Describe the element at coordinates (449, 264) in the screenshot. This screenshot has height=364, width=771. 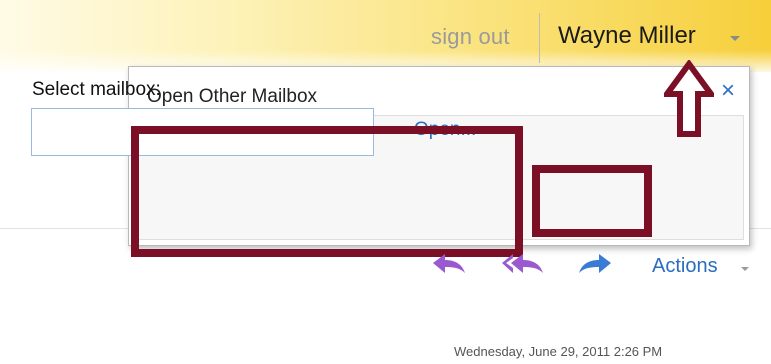
I see `reply-icon` at that location.